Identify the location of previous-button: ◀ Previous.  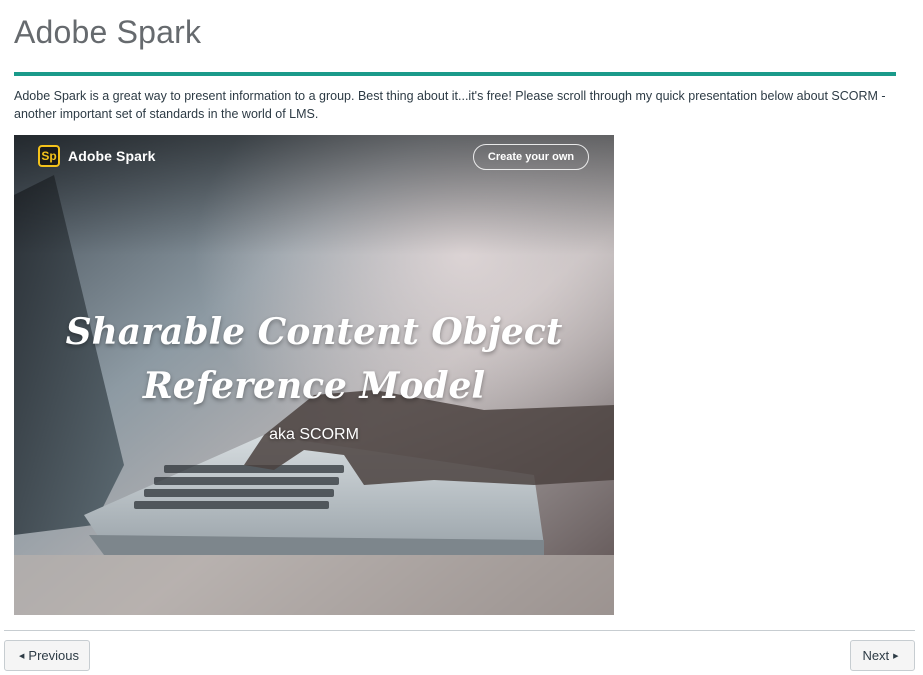
(47, 655).